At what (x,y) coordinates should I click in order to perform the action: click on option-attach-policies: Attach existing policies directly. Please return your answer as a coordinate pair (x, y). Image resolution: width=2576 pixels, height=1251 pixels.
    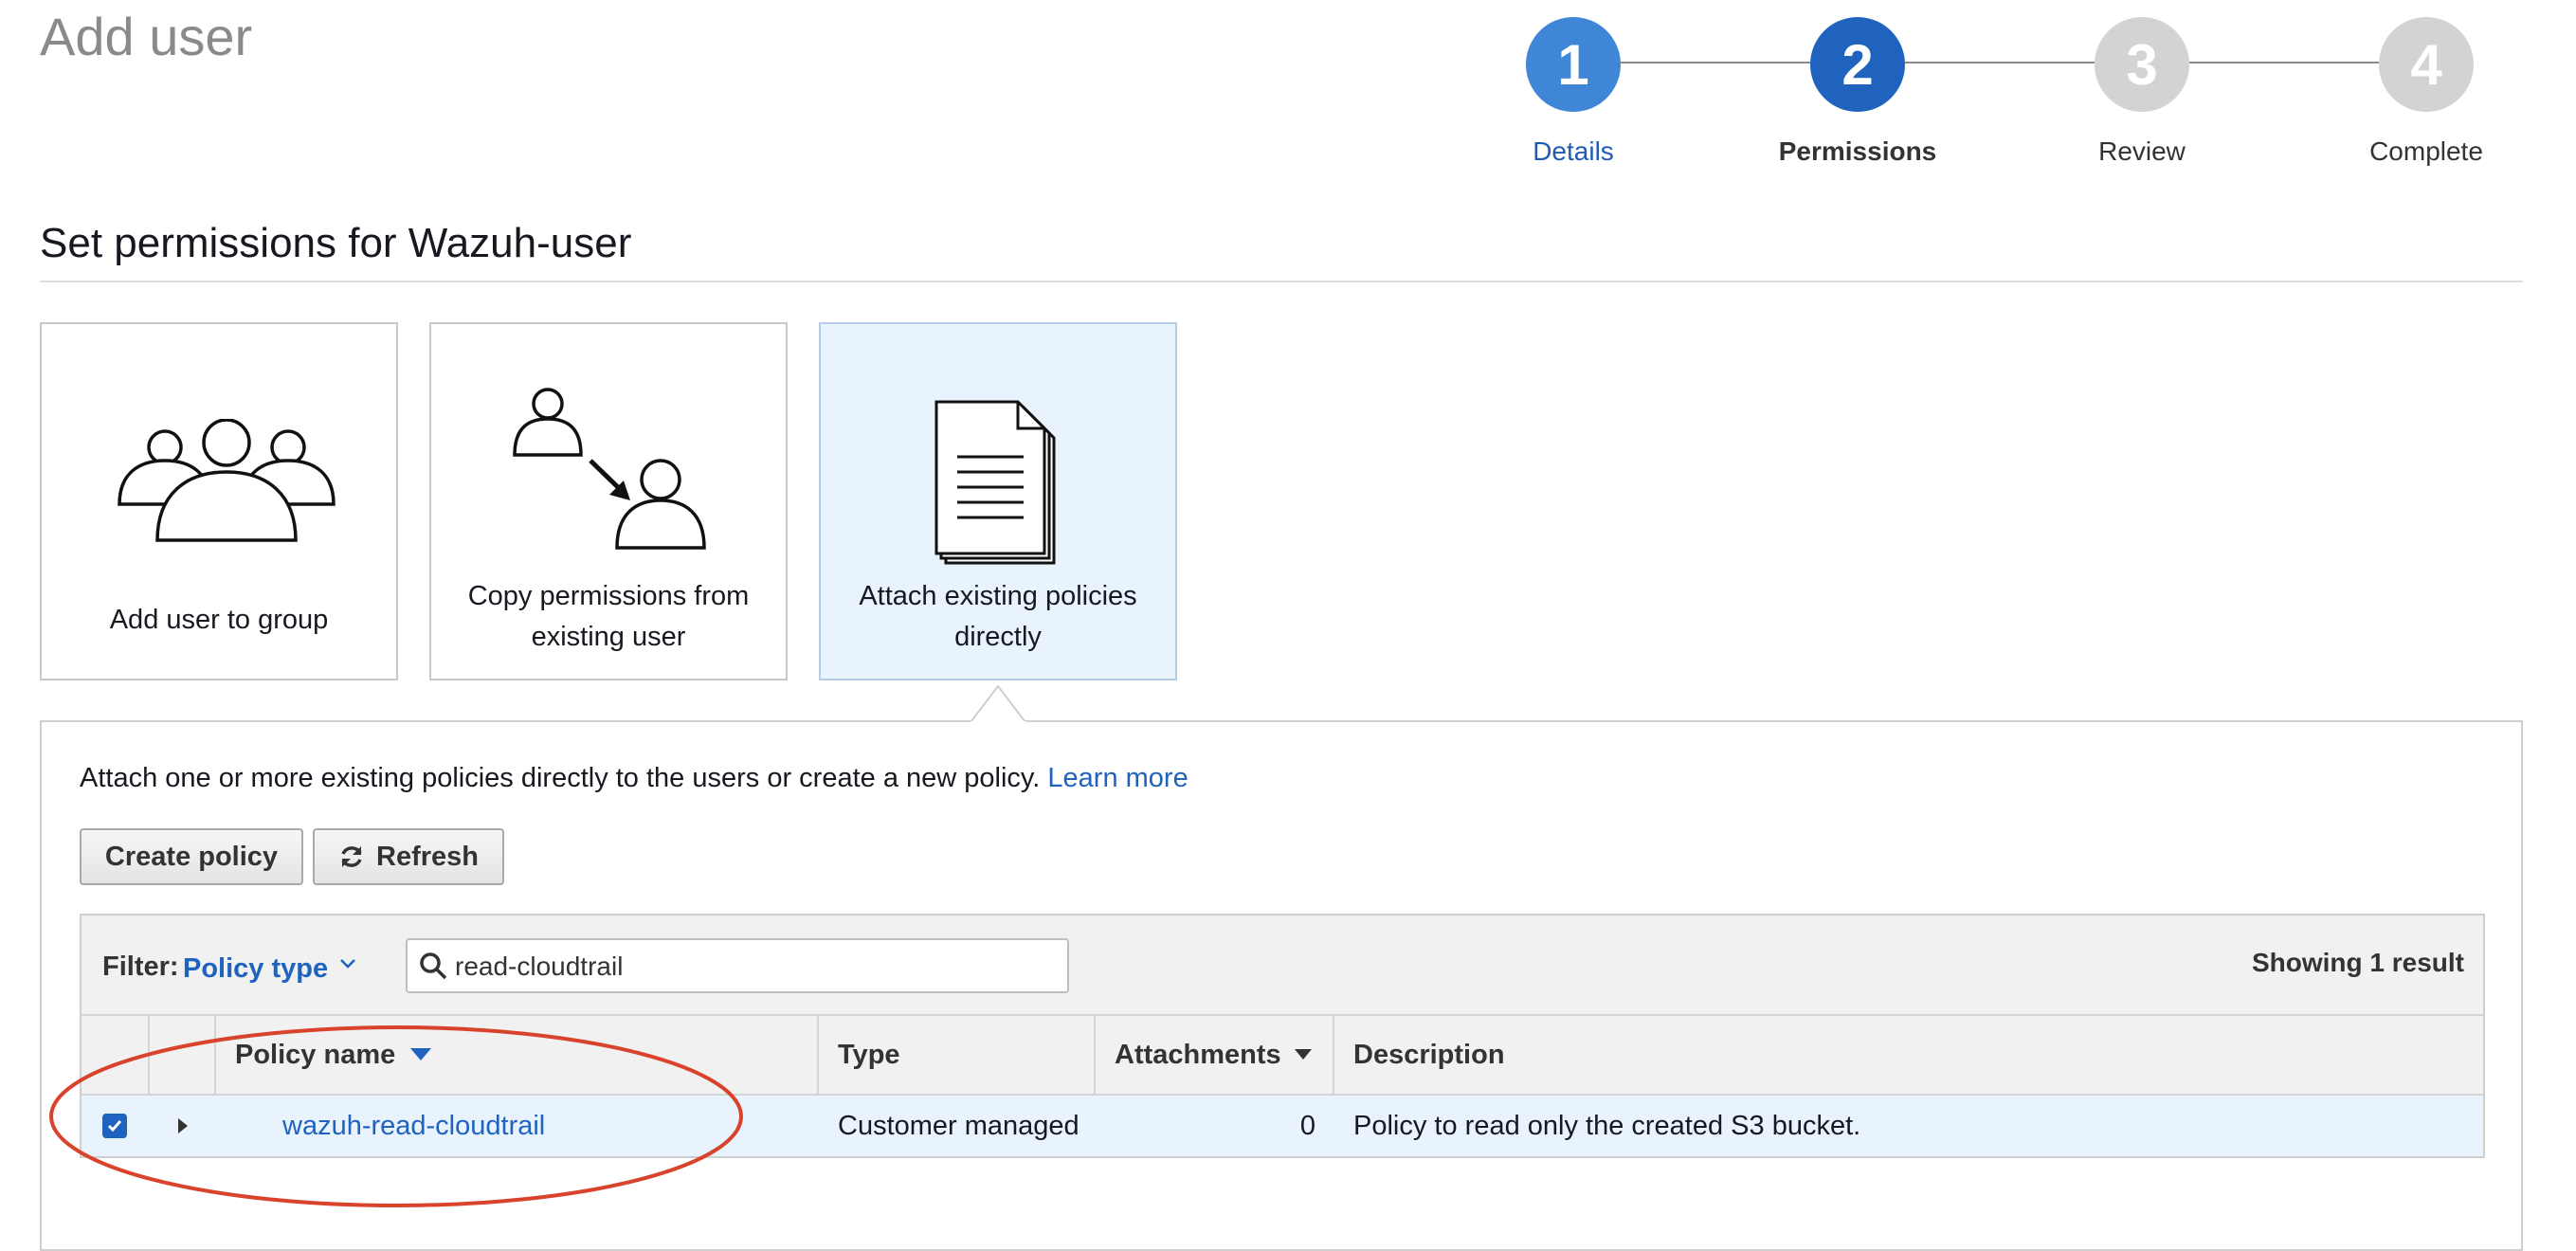
    Looking at the image, I should click on (998, 501).